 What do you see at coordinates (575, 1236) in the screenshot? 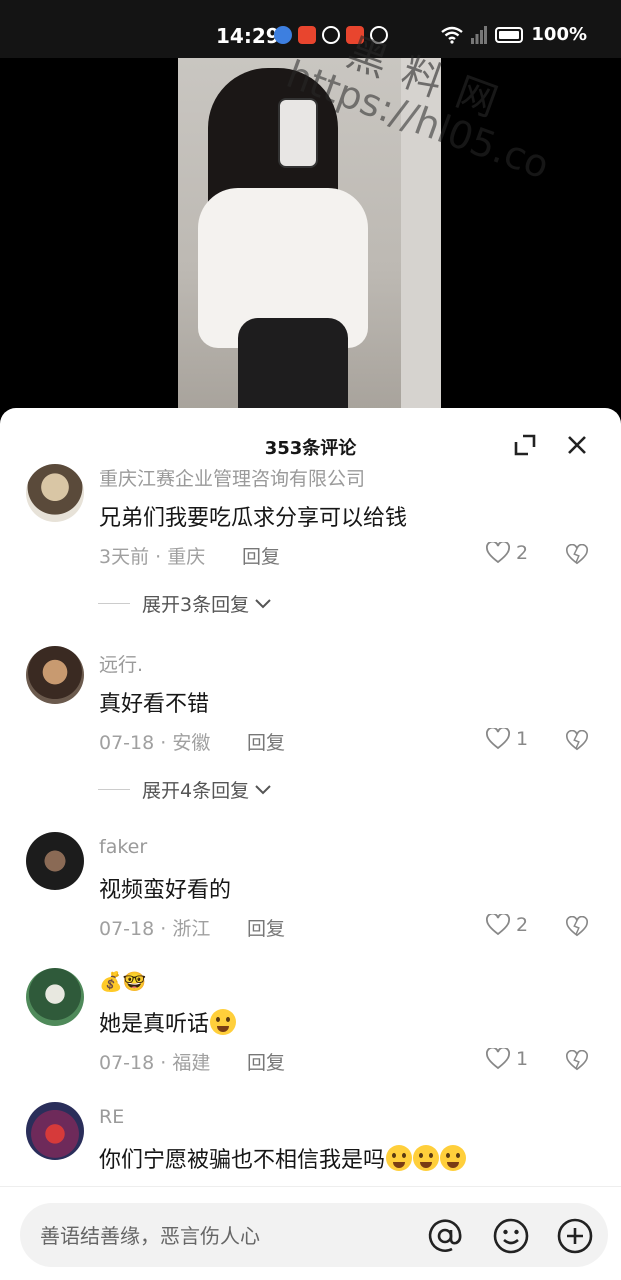
I see `plus-circle-icon` at bounding box center [575, 1236].